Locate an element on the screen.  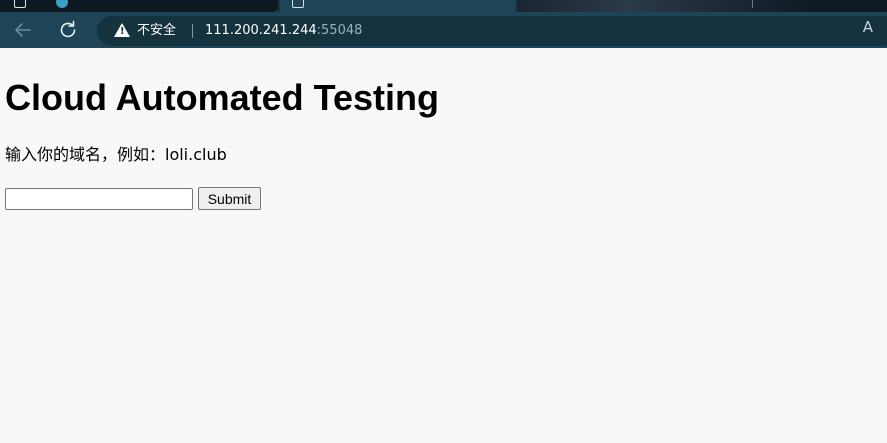
browser-toolbar: ! 不安全 111.200.241.244:55048 A is located at coordinates (443, 30).